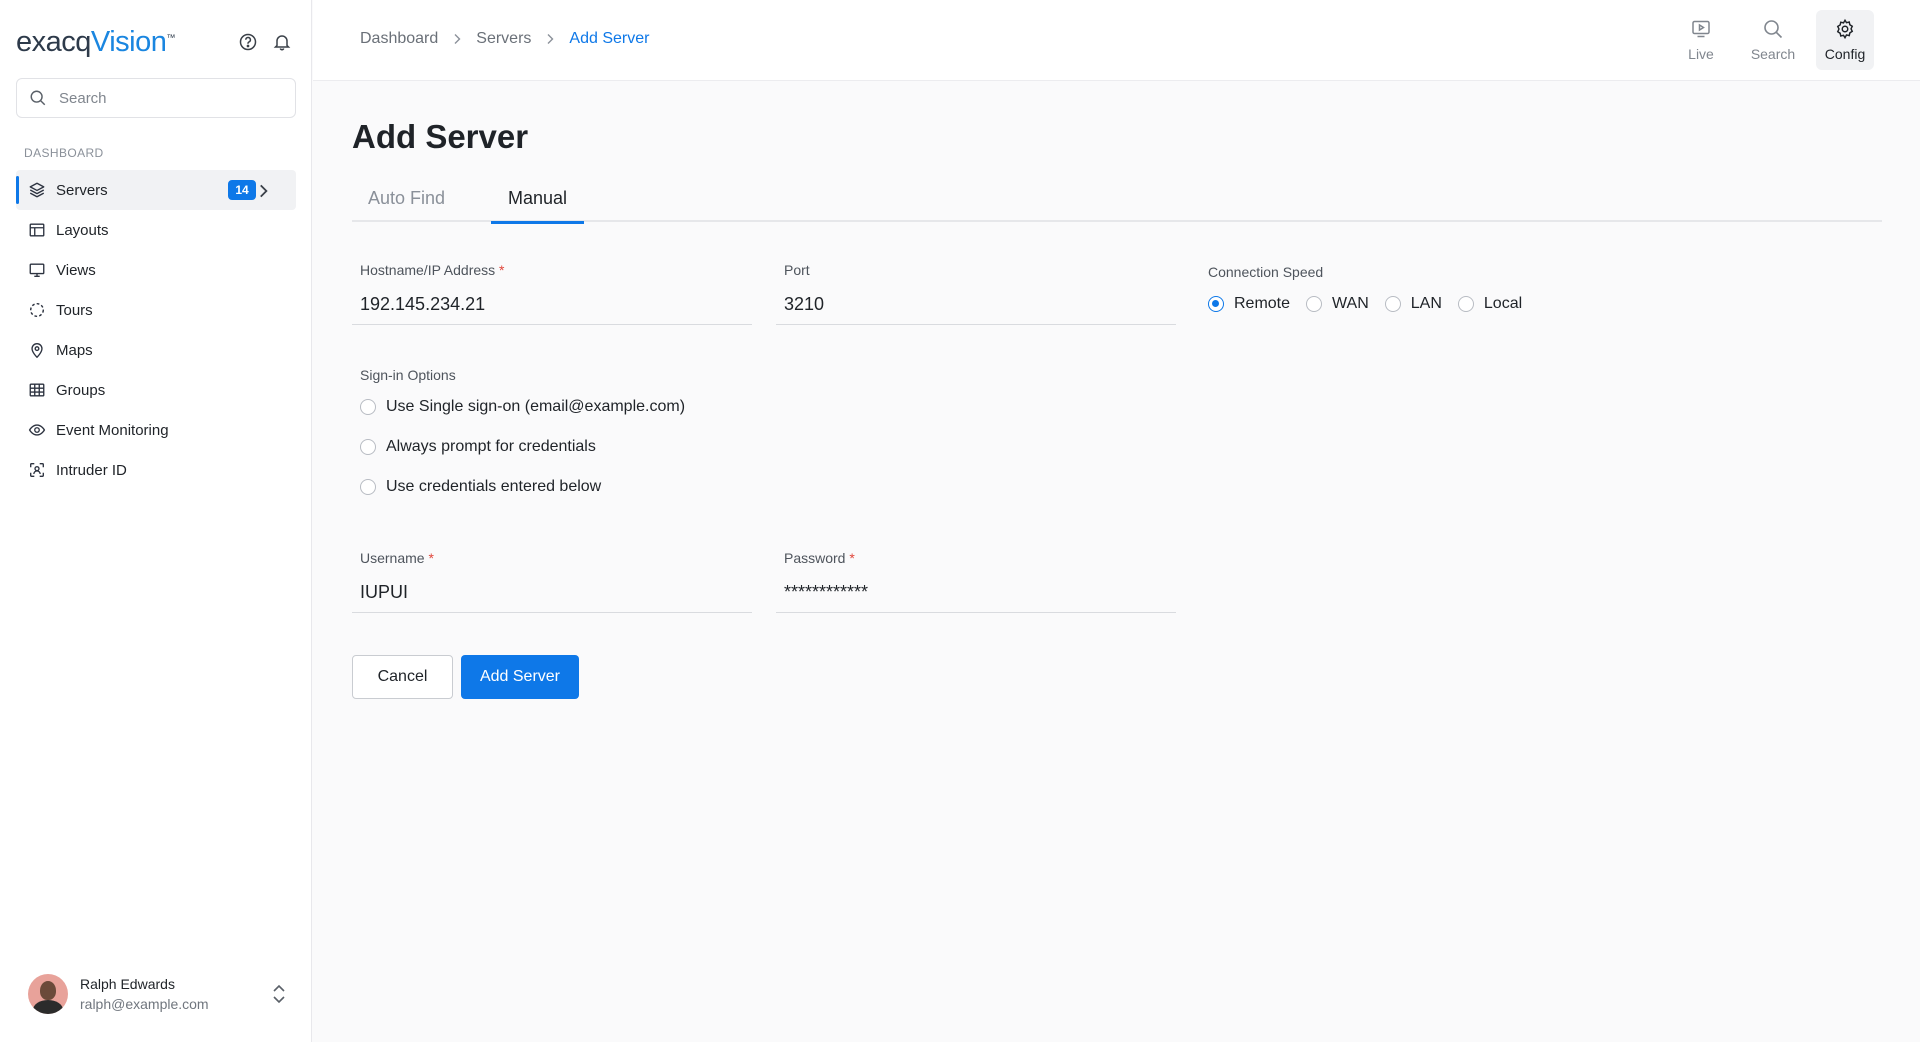  I want to click on tab-manual: Manual, so click(538, 206).